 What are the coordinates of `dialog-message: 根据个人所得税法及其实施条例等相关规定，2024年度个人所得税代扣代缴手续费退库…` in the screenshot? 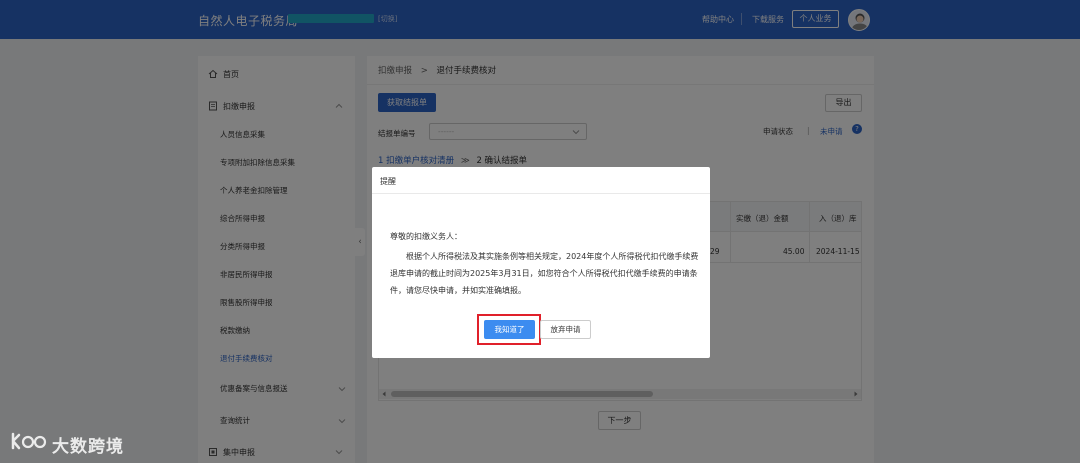 It's located at (544, 273).